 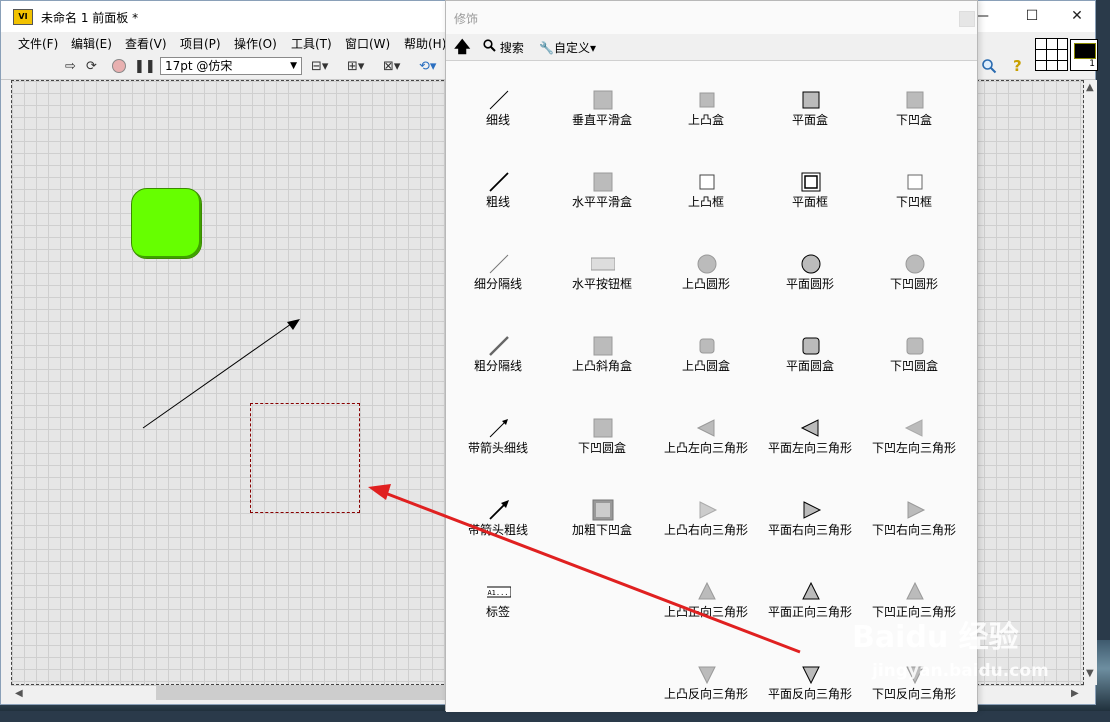 I want to click on palette-item: 粗分隔线, so click(x=498, y=353).